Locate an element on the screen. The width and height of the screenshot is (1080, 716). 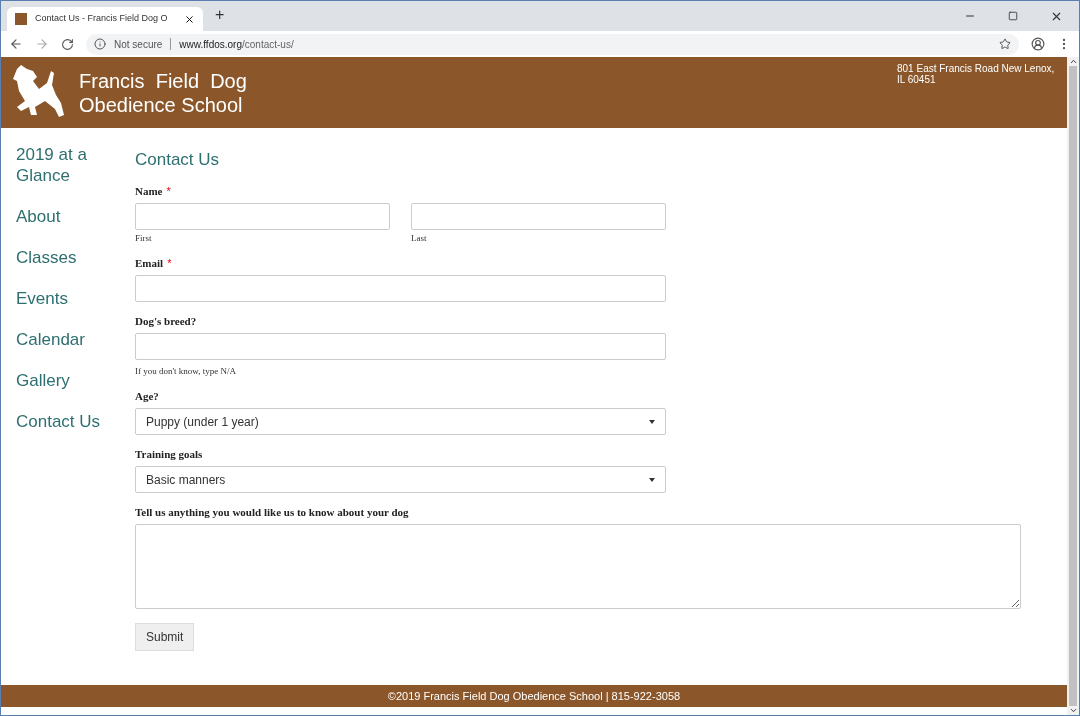
field-label: Email is located at coordinates (149, 263).